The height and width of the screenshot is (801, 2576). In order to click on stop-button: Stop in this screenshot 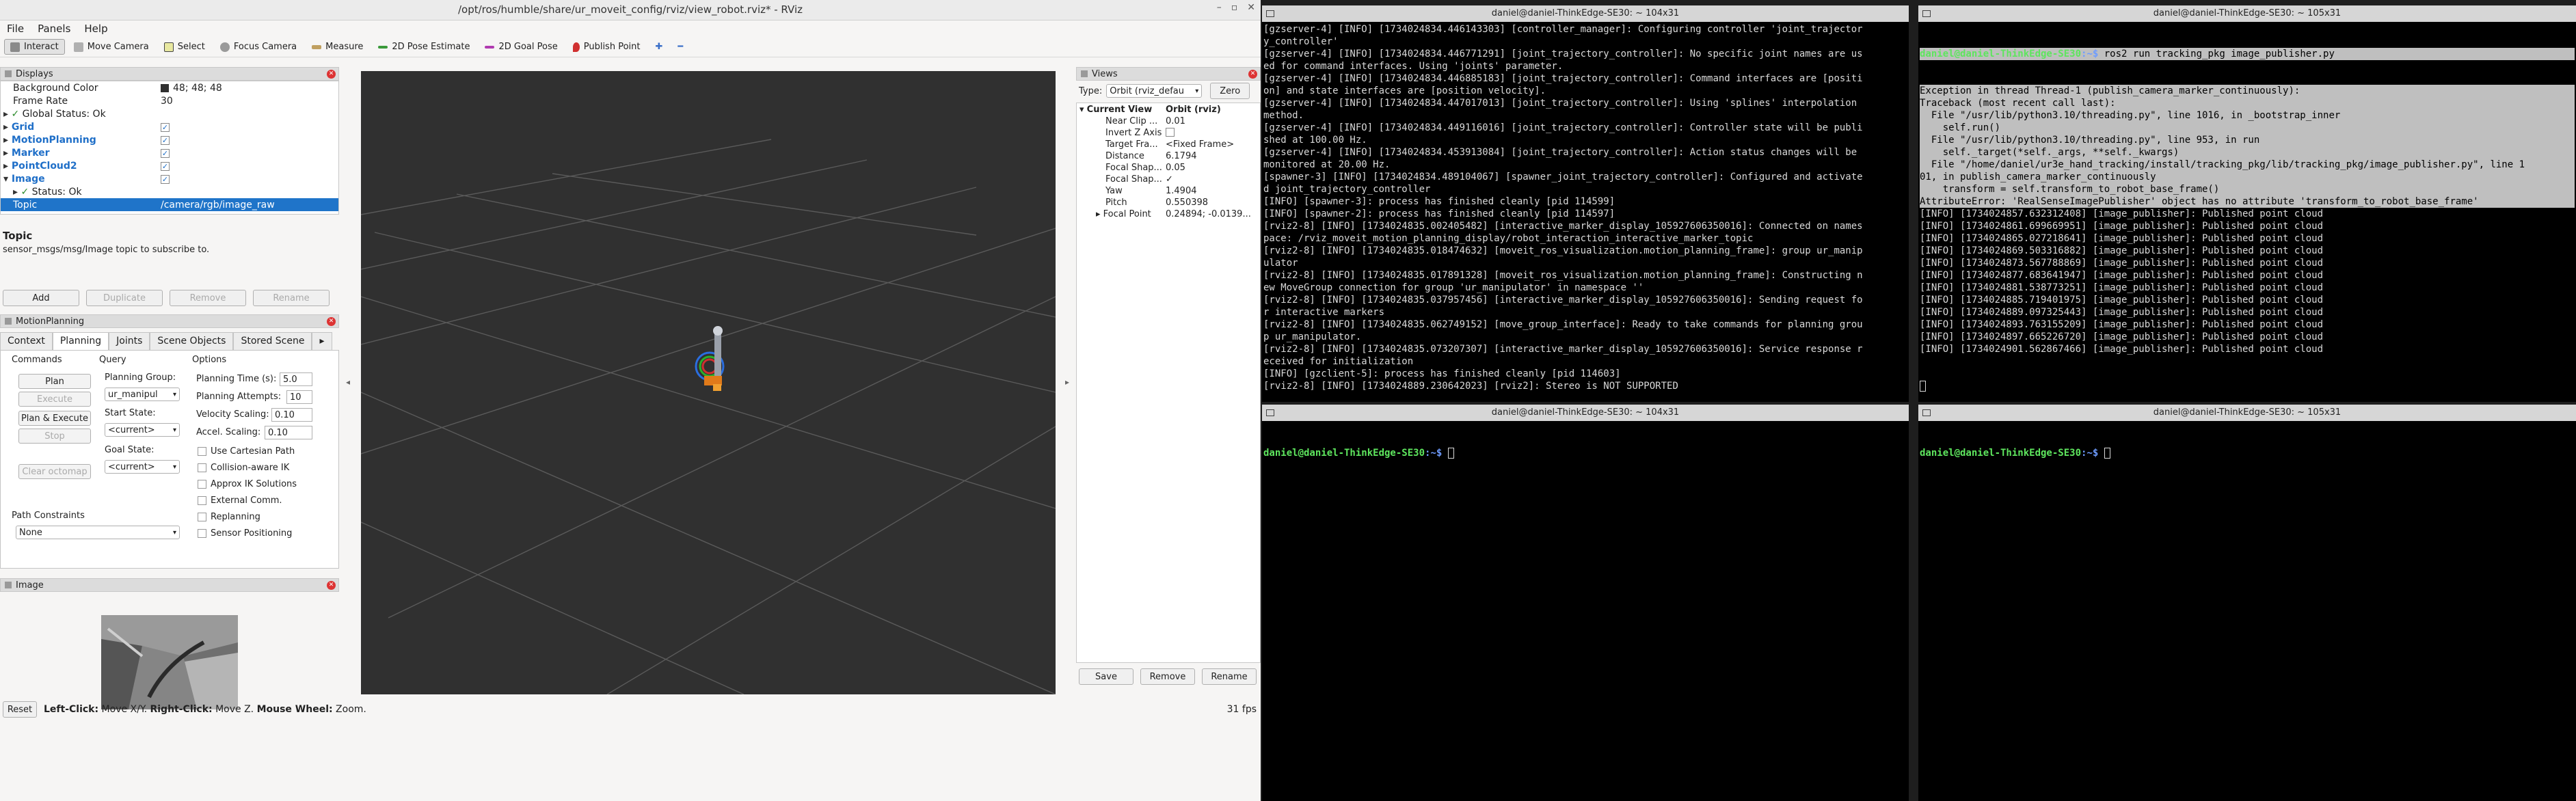, I will do `click(54, 436)`.